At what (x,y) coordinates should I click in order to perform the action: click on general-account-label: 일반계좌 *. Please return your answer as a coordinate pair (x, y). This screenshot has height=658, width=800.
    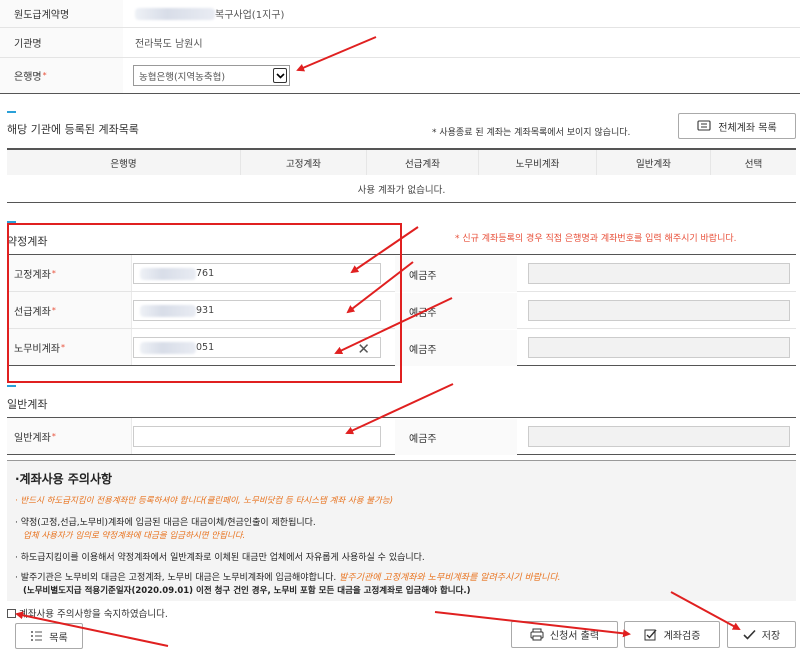
    Looking at the image, I should click on (69, 436).